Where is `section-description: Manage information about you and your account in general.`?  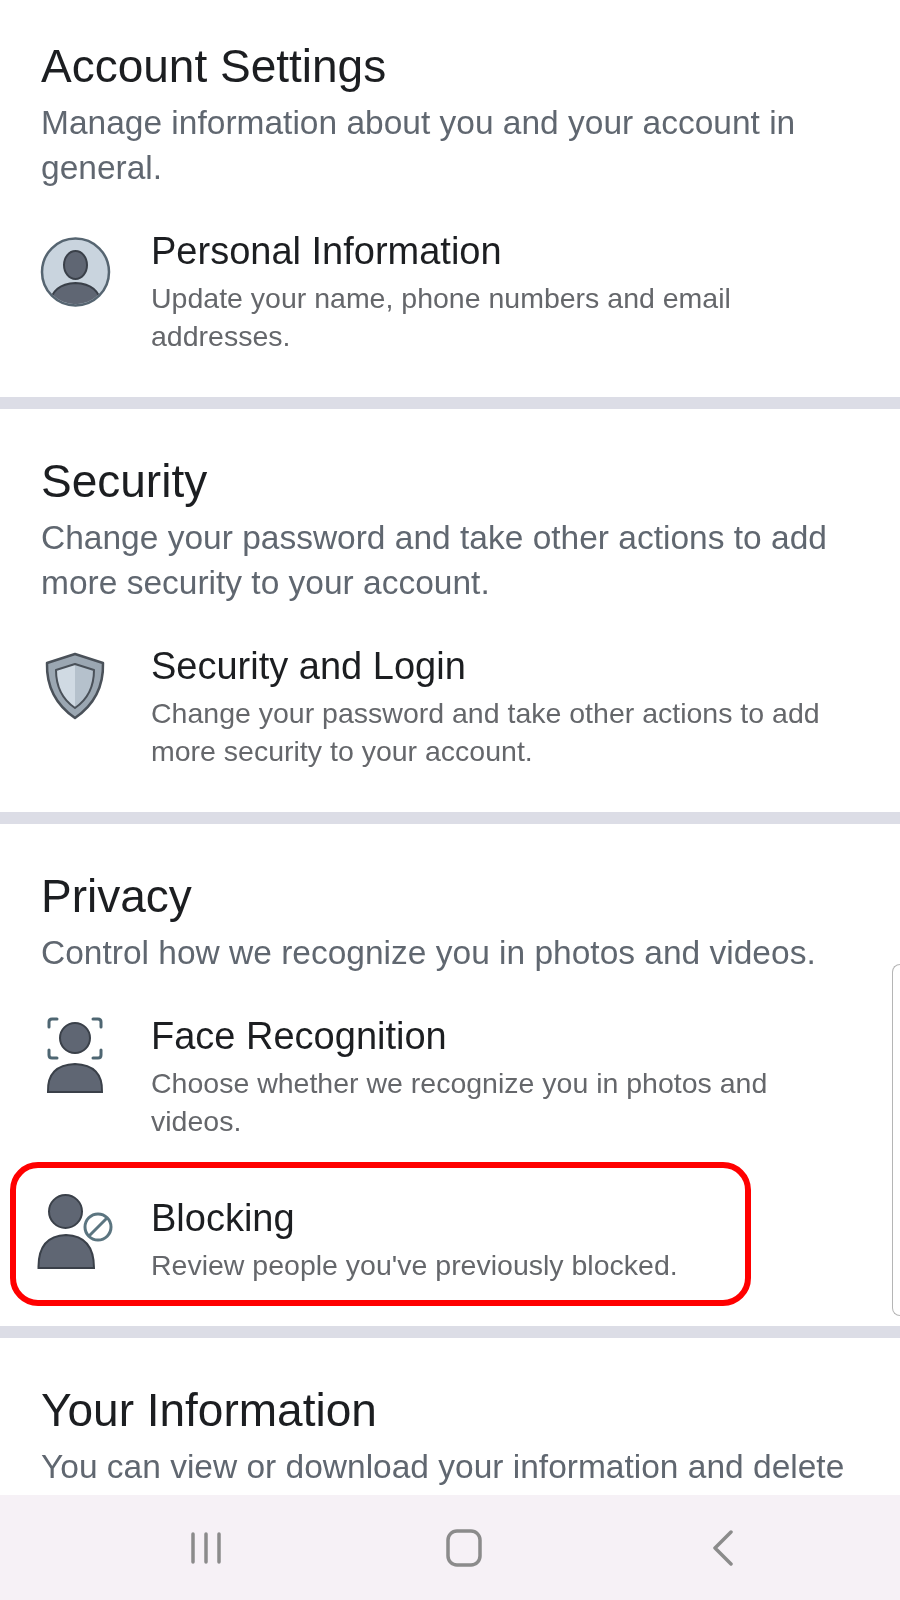
section-description: Manage information about you and your account in general. is located at coordinates (419, 145).